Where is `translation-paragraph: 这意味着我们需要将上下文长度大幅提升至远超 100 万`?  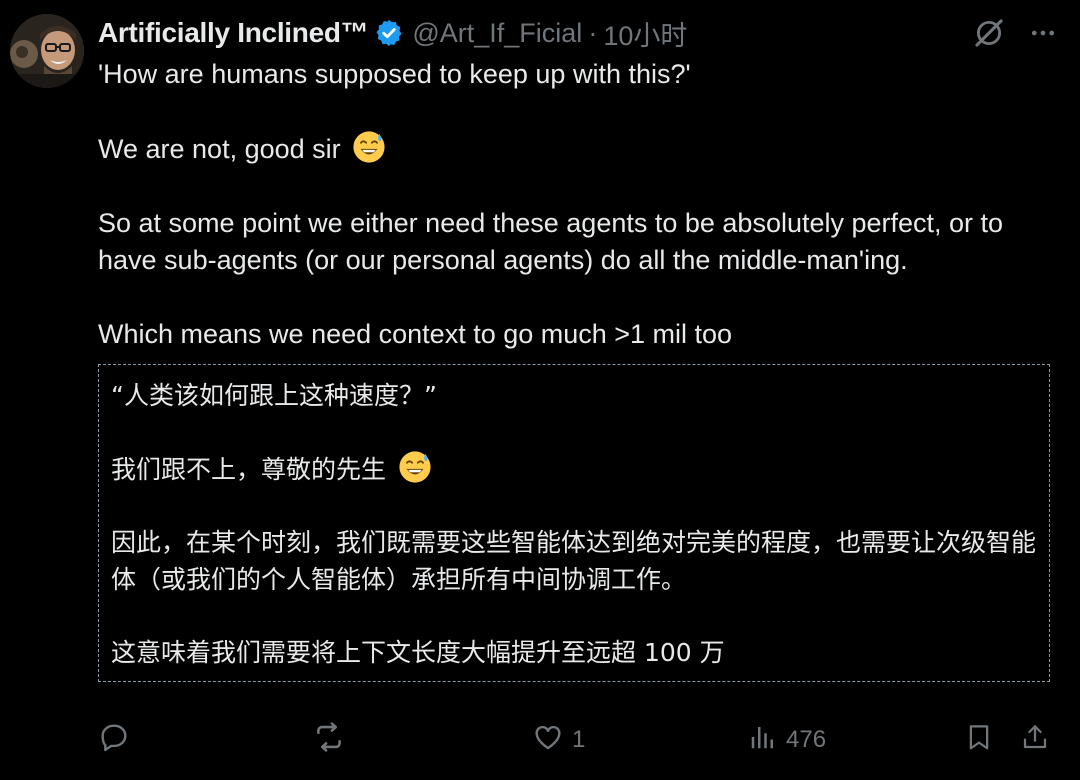 translation-paragraph: 这意味着我们需要将上下文长度大幅提升至远超 100 万 is located at coordinates (418, 652).